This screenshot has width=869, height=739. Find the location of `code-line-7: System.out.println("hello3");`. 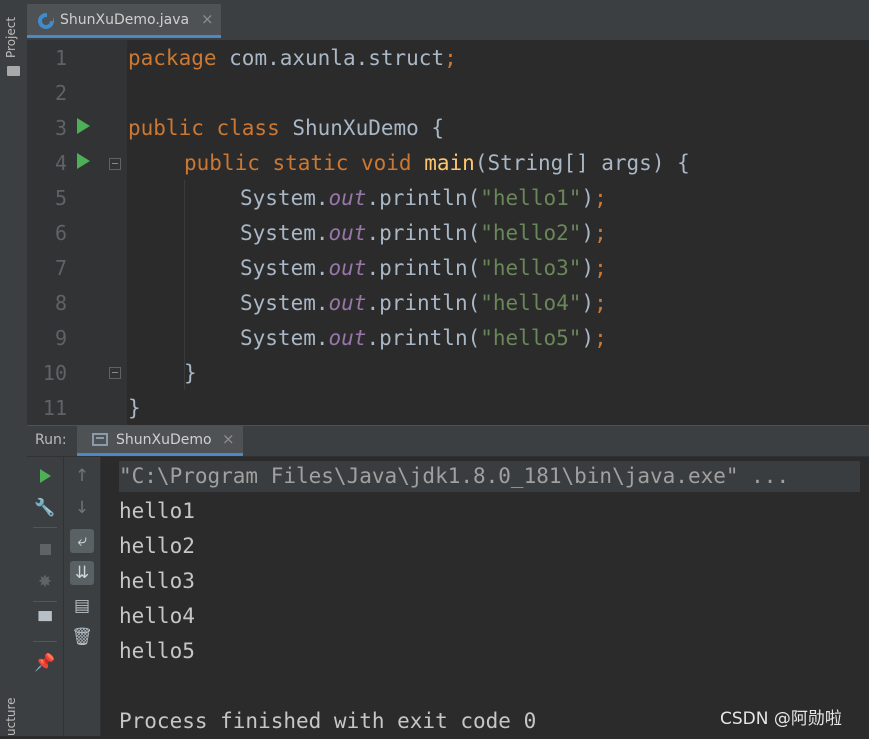

code-line-7: System.out.println("hello3"); is located at coordinates (423, 268).